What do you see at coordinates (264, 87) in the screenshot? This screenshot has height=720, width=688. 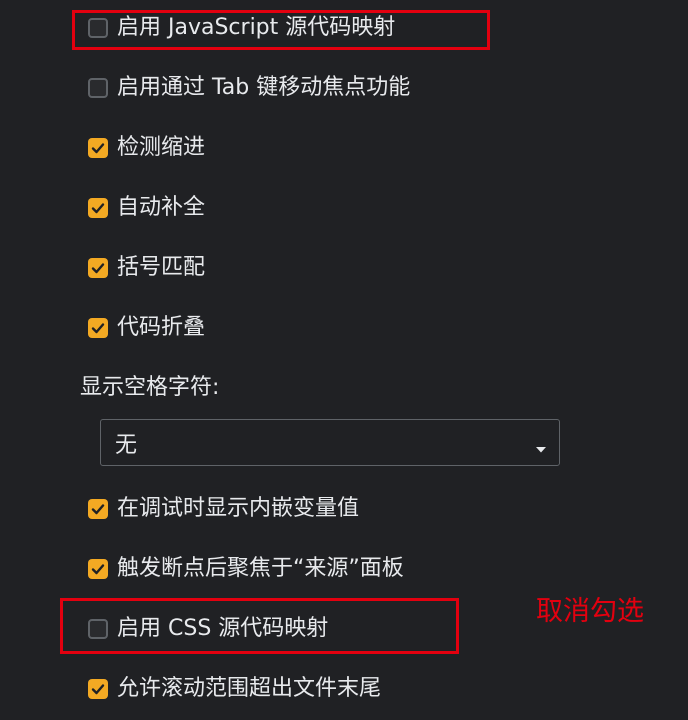 I see `tab-focus-label: 启用通过 Tab 键移动焦点功能` at bounding box center [264, 87].